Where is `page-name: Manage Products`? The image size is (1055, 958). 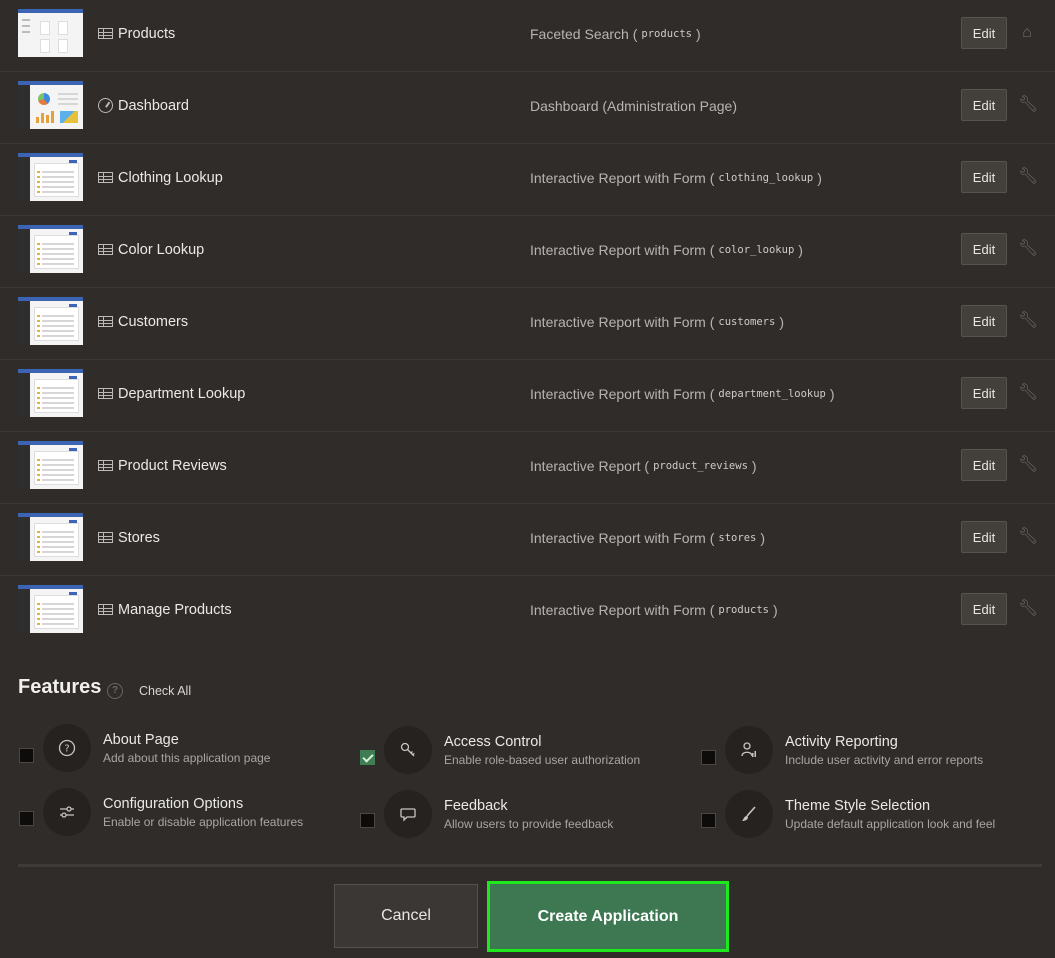 page-name: Manage Products is located at coordinates (175, 610).